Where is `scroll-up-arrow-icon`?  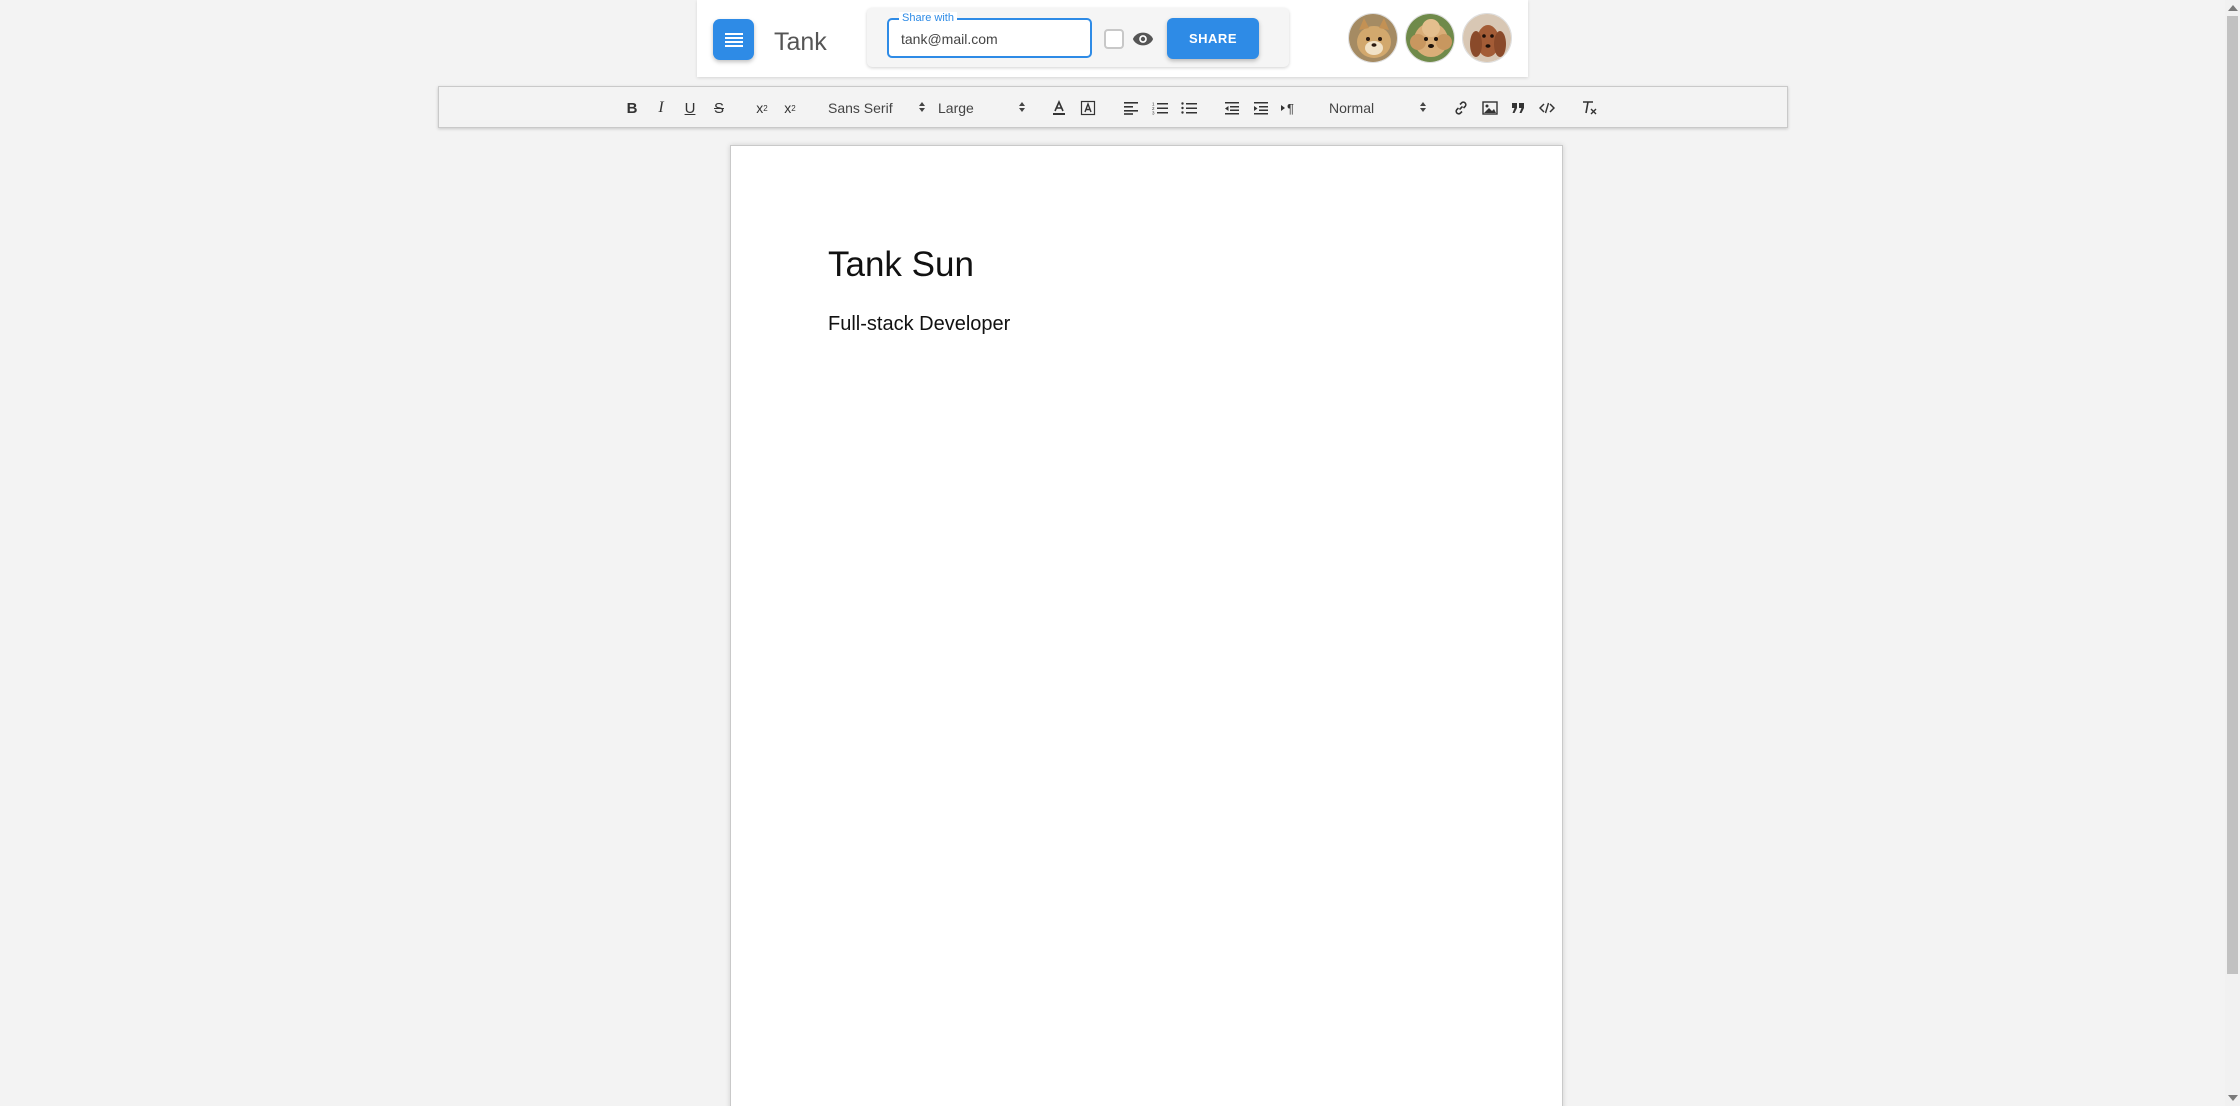
scroll-up-arrow-icon is located at coordinates (2233, 8).